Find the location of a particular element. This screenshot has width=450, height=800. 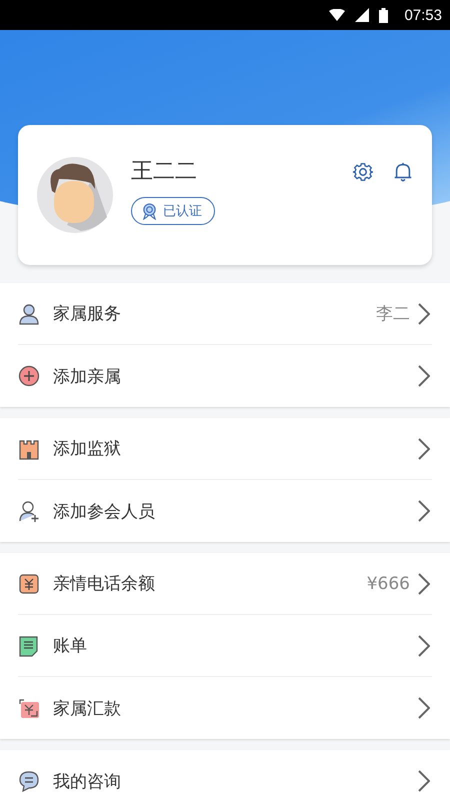

menu-item: 添加亲属 is located at coordinates (225, 376).